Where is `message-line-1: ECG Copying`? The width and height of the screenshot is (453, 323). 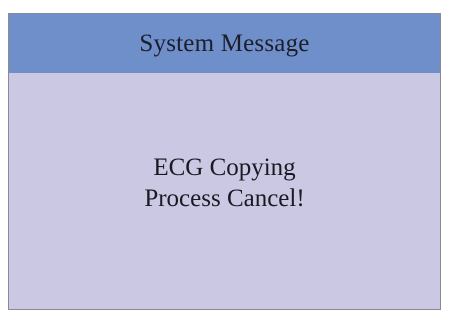
message-line-1: ECG Copying is located at coordinates (224, 167).